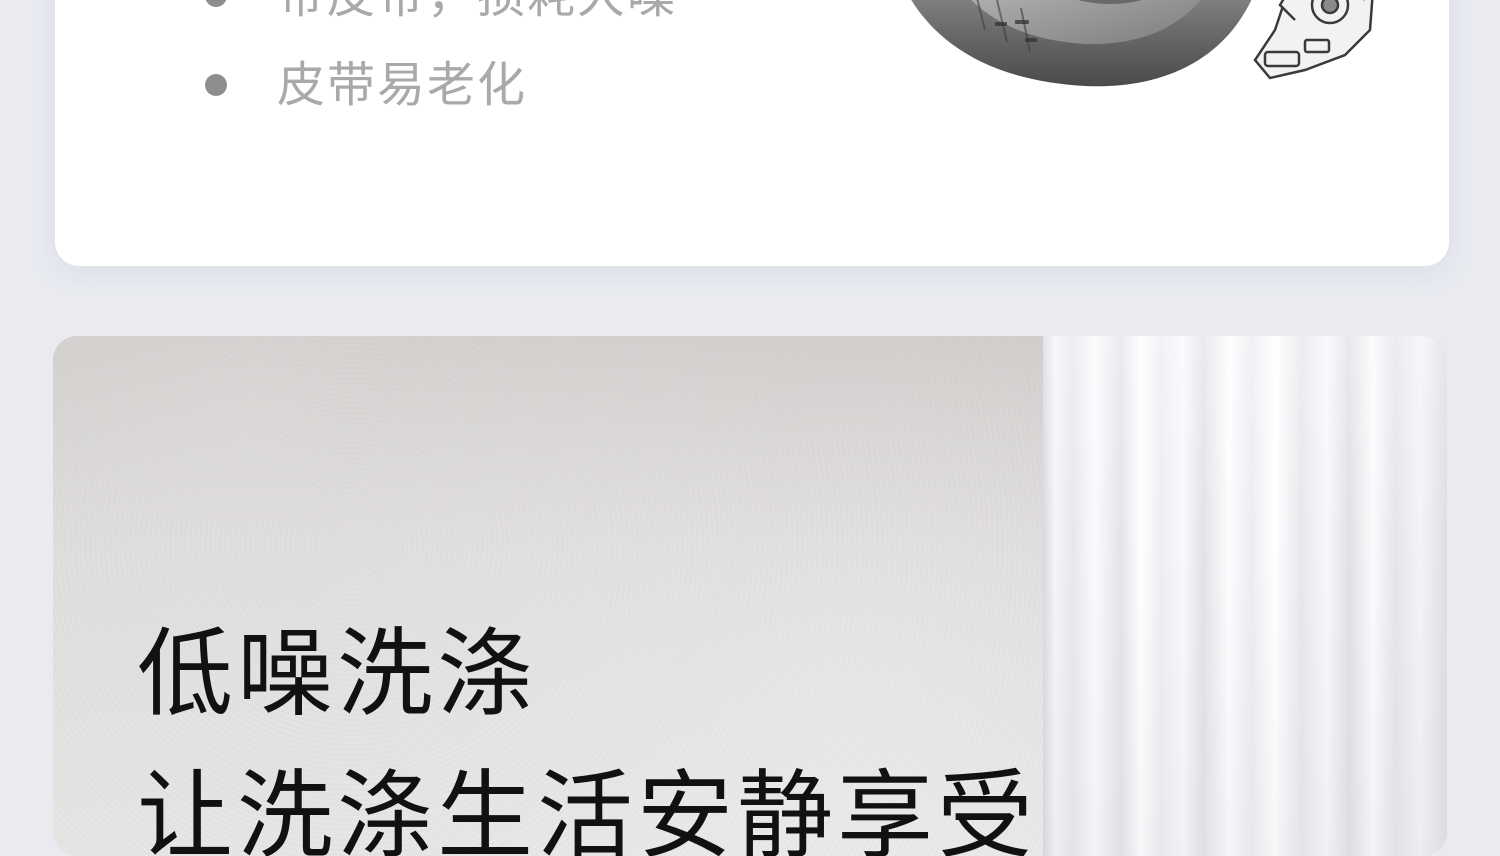 The width and height of the screenshot is (1500, 856). Describe the element at coordinates (402, 85) in the screenshot. I see `bullet-text: 皮带易老化` at that location.